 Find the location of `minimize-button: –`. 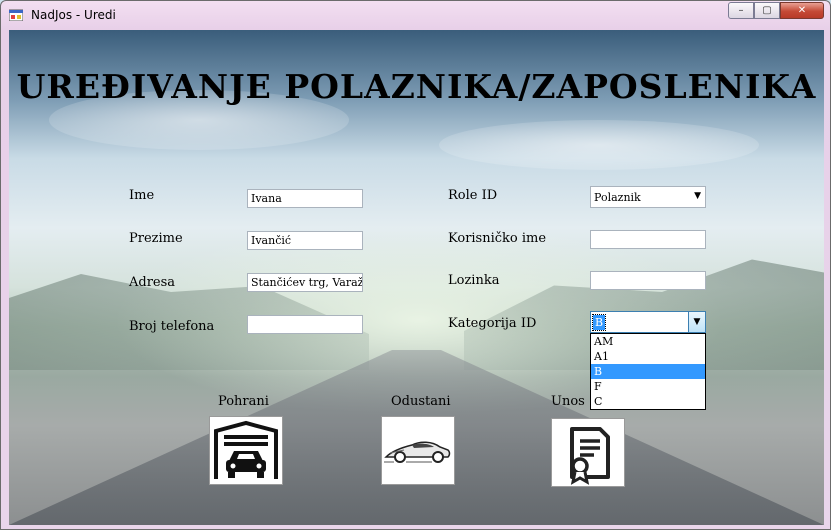

minimize-button: – is located at coordinates (741, 10).